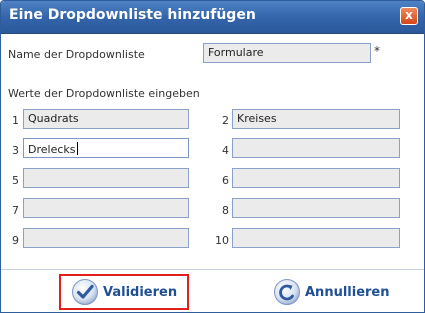  Describe the element at coordinates (15, 210) in the screenshot. I see `entry-number: 7` at that location.